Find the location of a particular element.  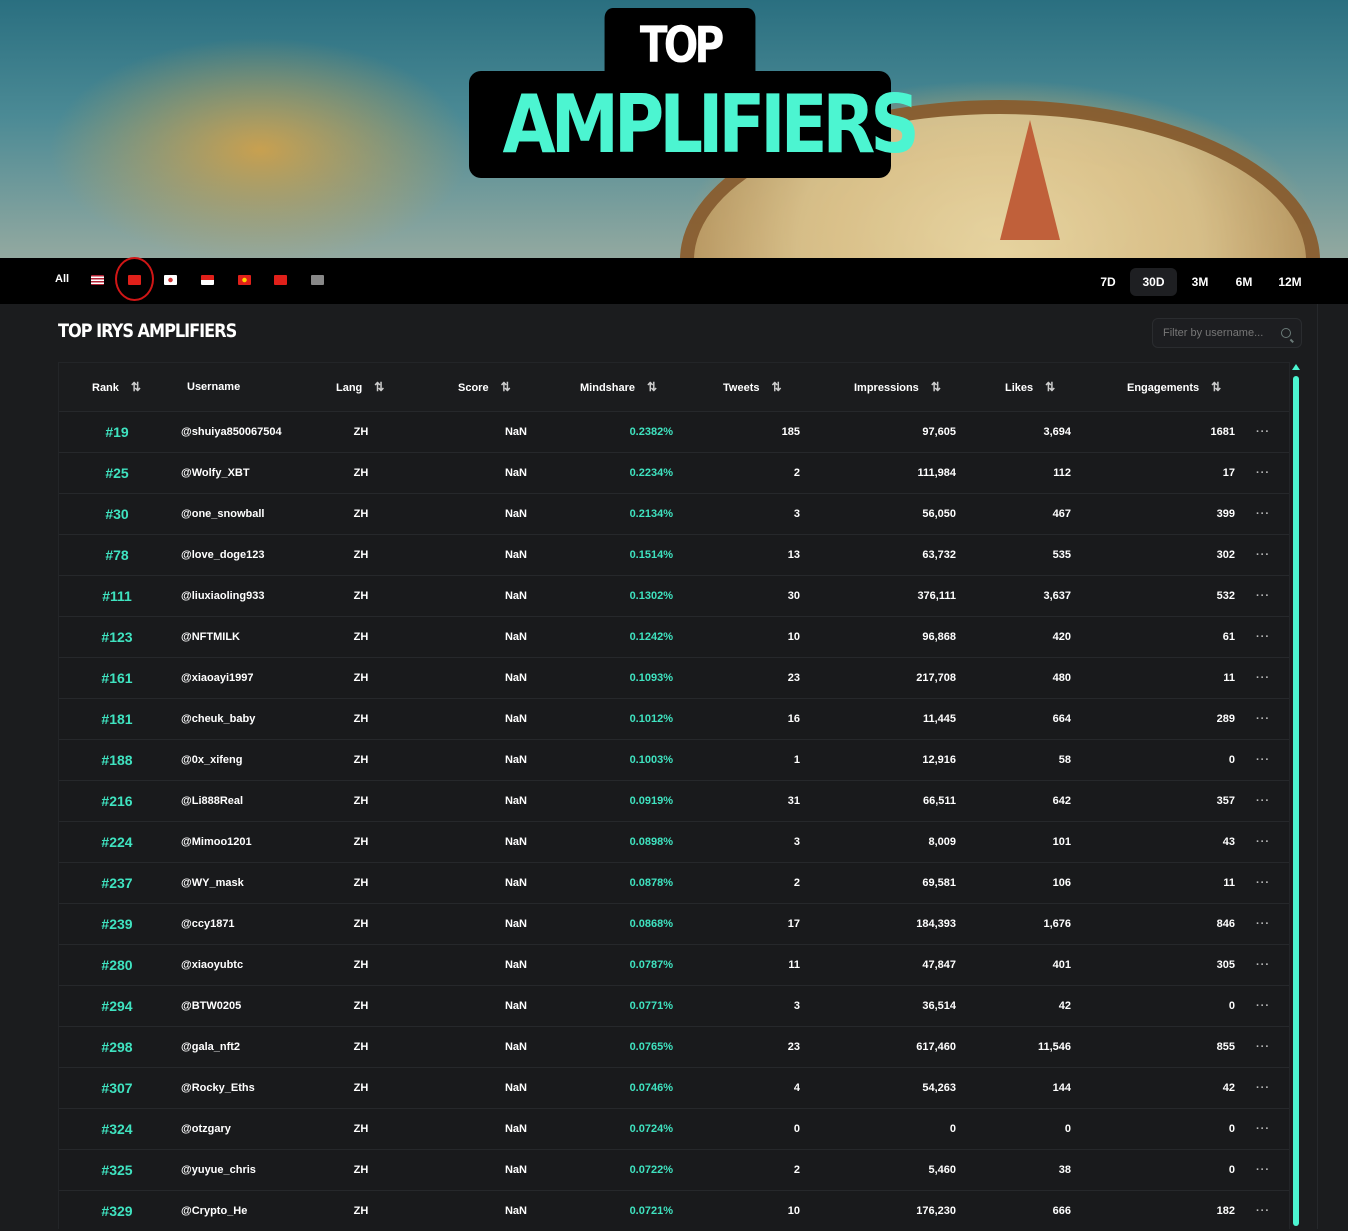

cell-user: @Li888Real is located at coordinates (212, 801).